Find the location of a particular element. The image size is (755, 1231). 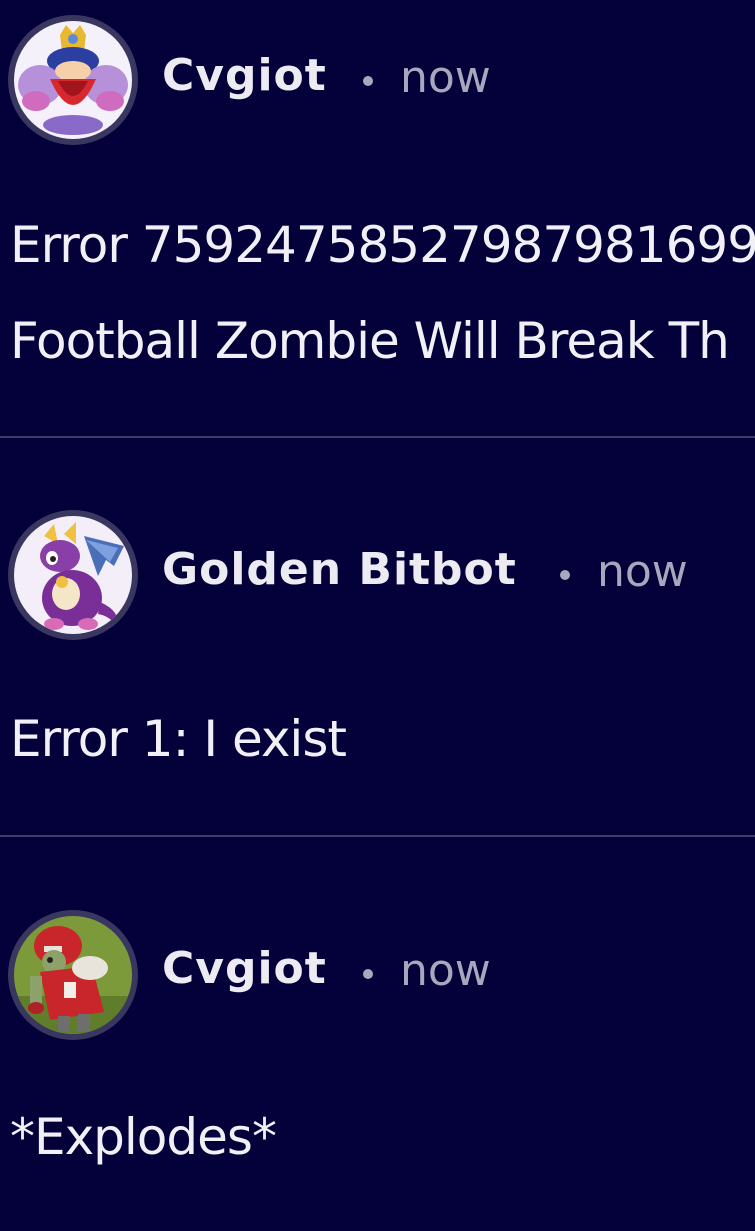

football-zombie-avatar-icon is located at coordinates (73, 975).